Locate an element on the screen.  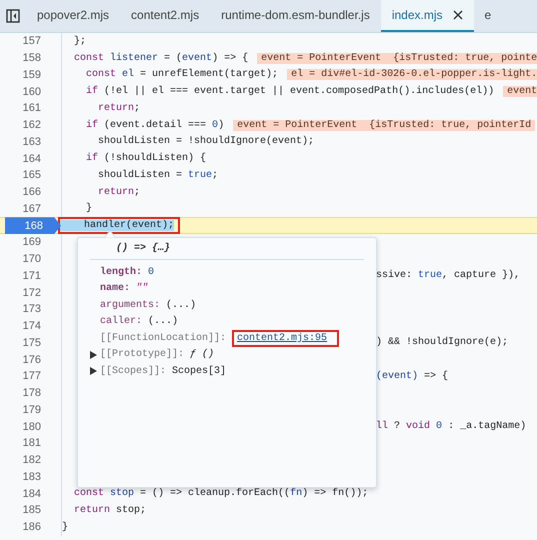
line-number: 160 is located at coordinates (41, 92).